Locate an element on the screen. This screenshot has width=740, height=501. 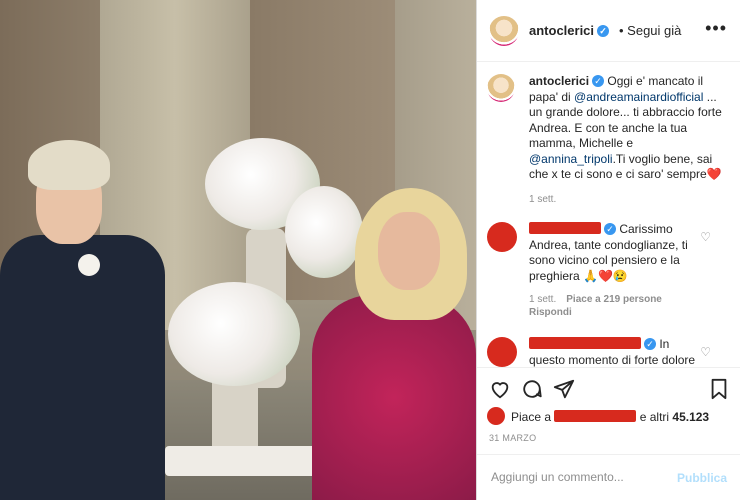
add-comment-bar: Pubblica is located at coordinates (608, 477).